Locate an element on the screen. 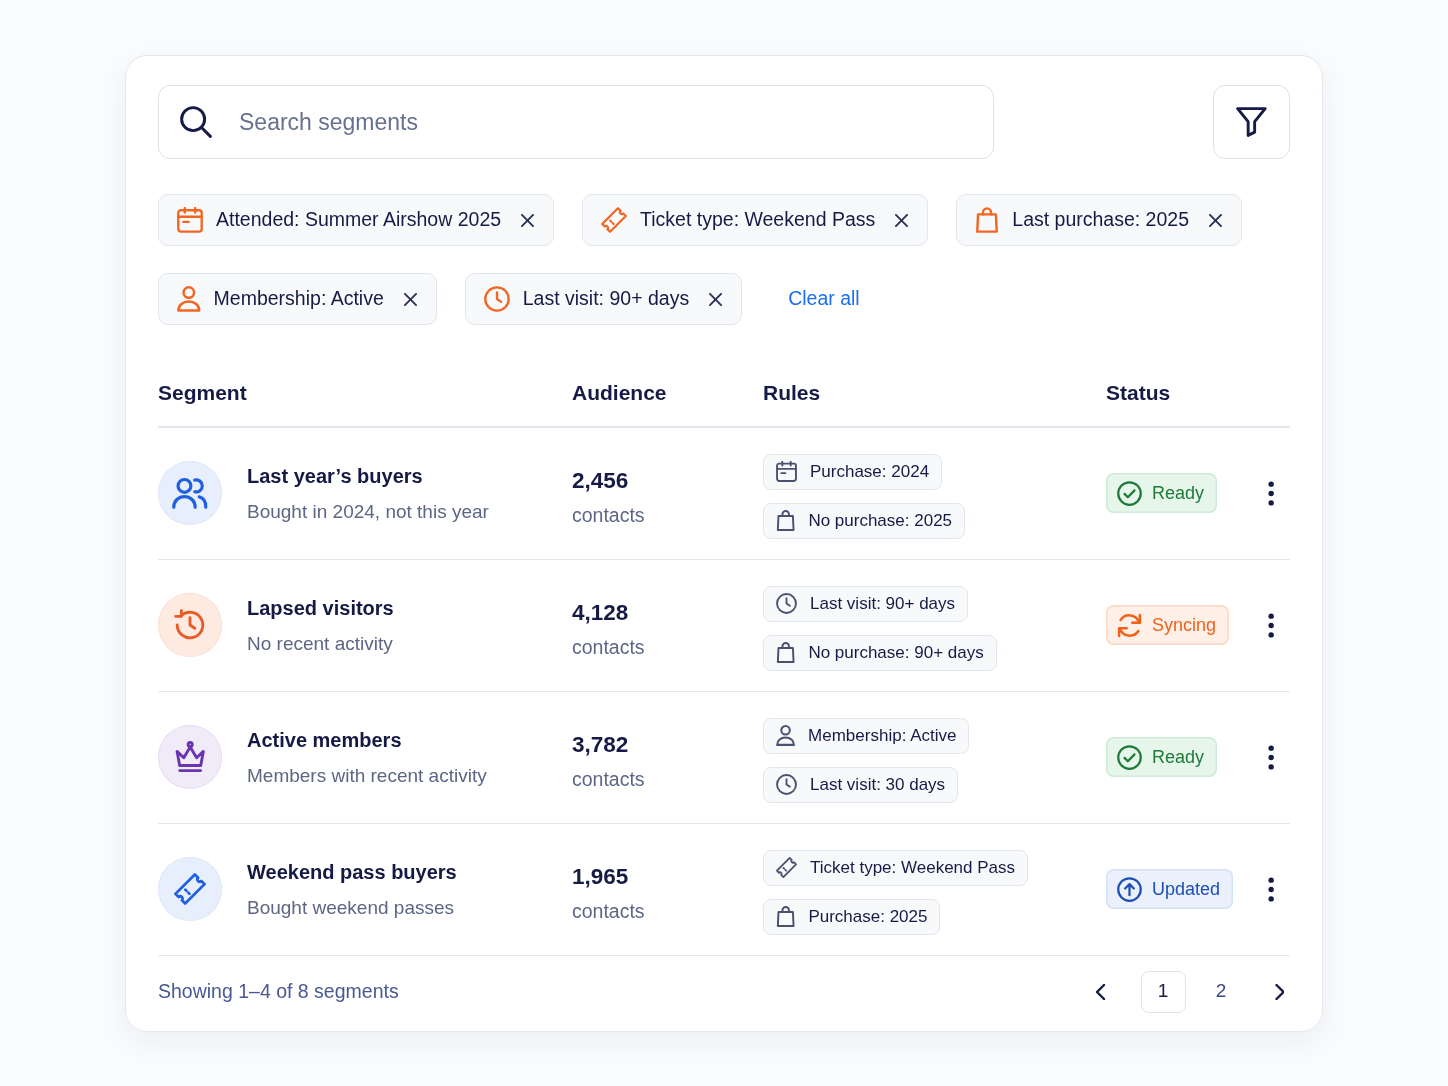  filter-label: Membership: Active is located at coordinates (298, 299).